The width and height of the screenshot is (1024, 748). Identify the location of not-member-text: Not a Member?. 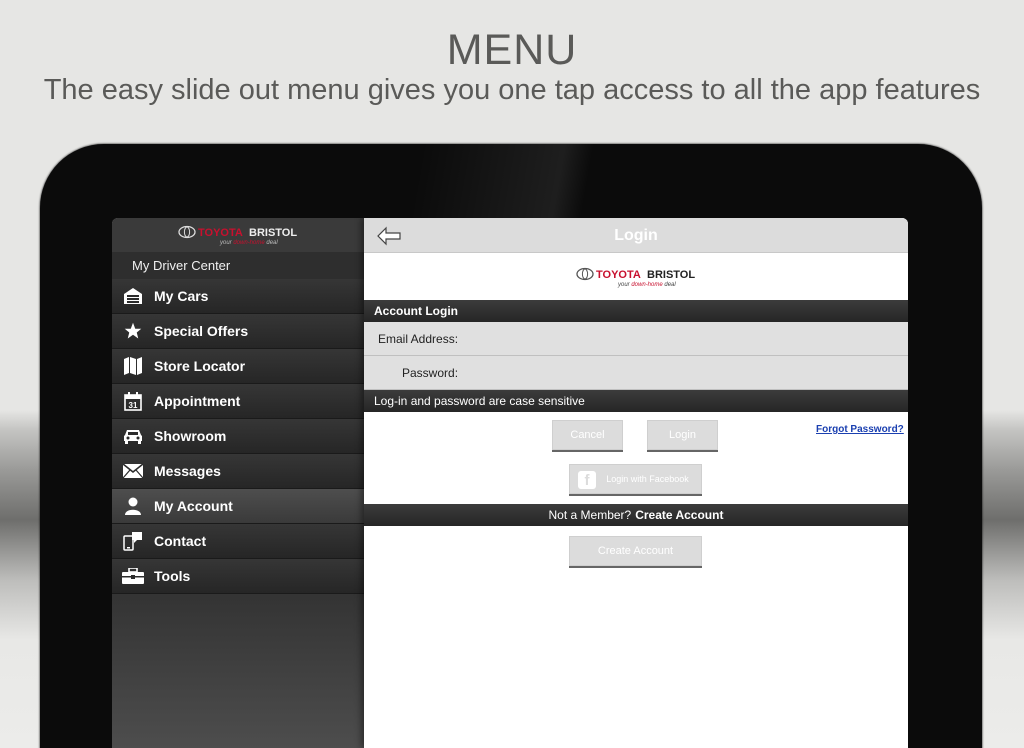
(590, 515).